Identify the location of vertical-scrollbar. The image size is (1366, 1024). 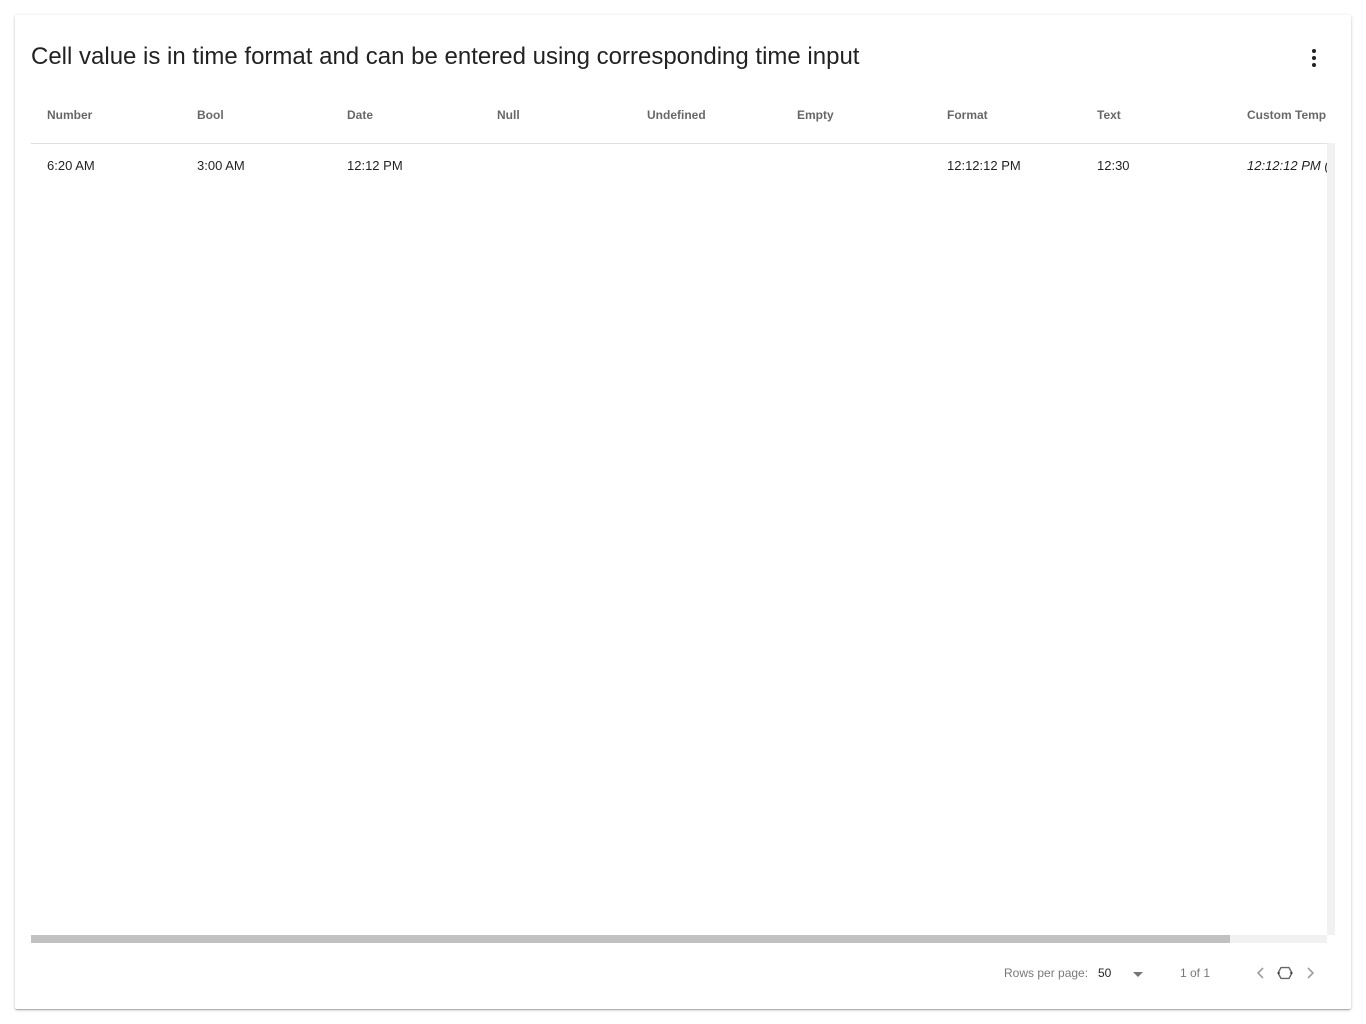
(1331, 539).